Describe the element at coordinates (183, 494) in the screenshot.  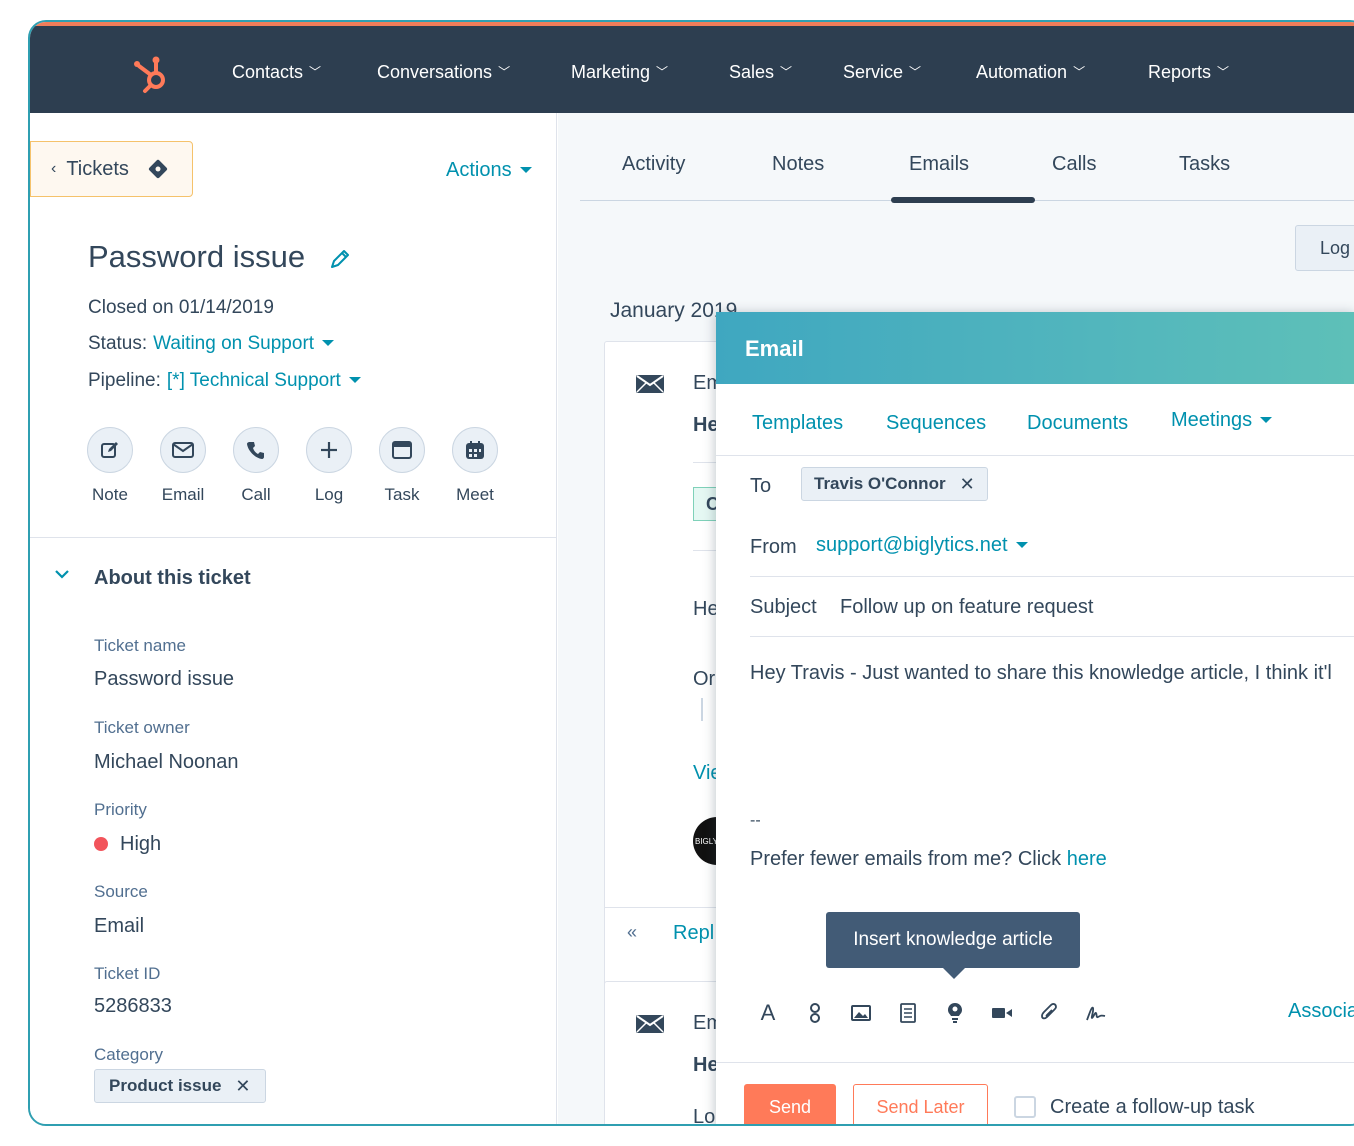
I see `quick-label: Email` at that location.